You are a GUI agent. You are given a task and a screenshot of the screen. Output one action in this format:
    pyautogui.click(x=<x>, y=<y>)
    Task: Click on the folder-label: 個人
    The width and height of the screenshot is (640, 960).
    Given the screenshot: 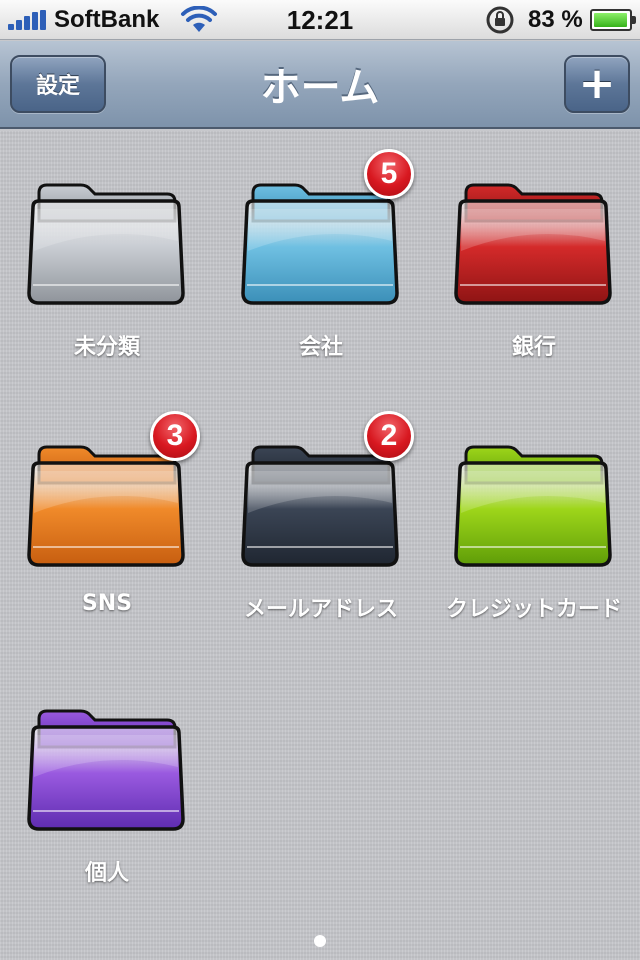 What is the action you would take?
    pyautogui.click(x=106, y=873)
    